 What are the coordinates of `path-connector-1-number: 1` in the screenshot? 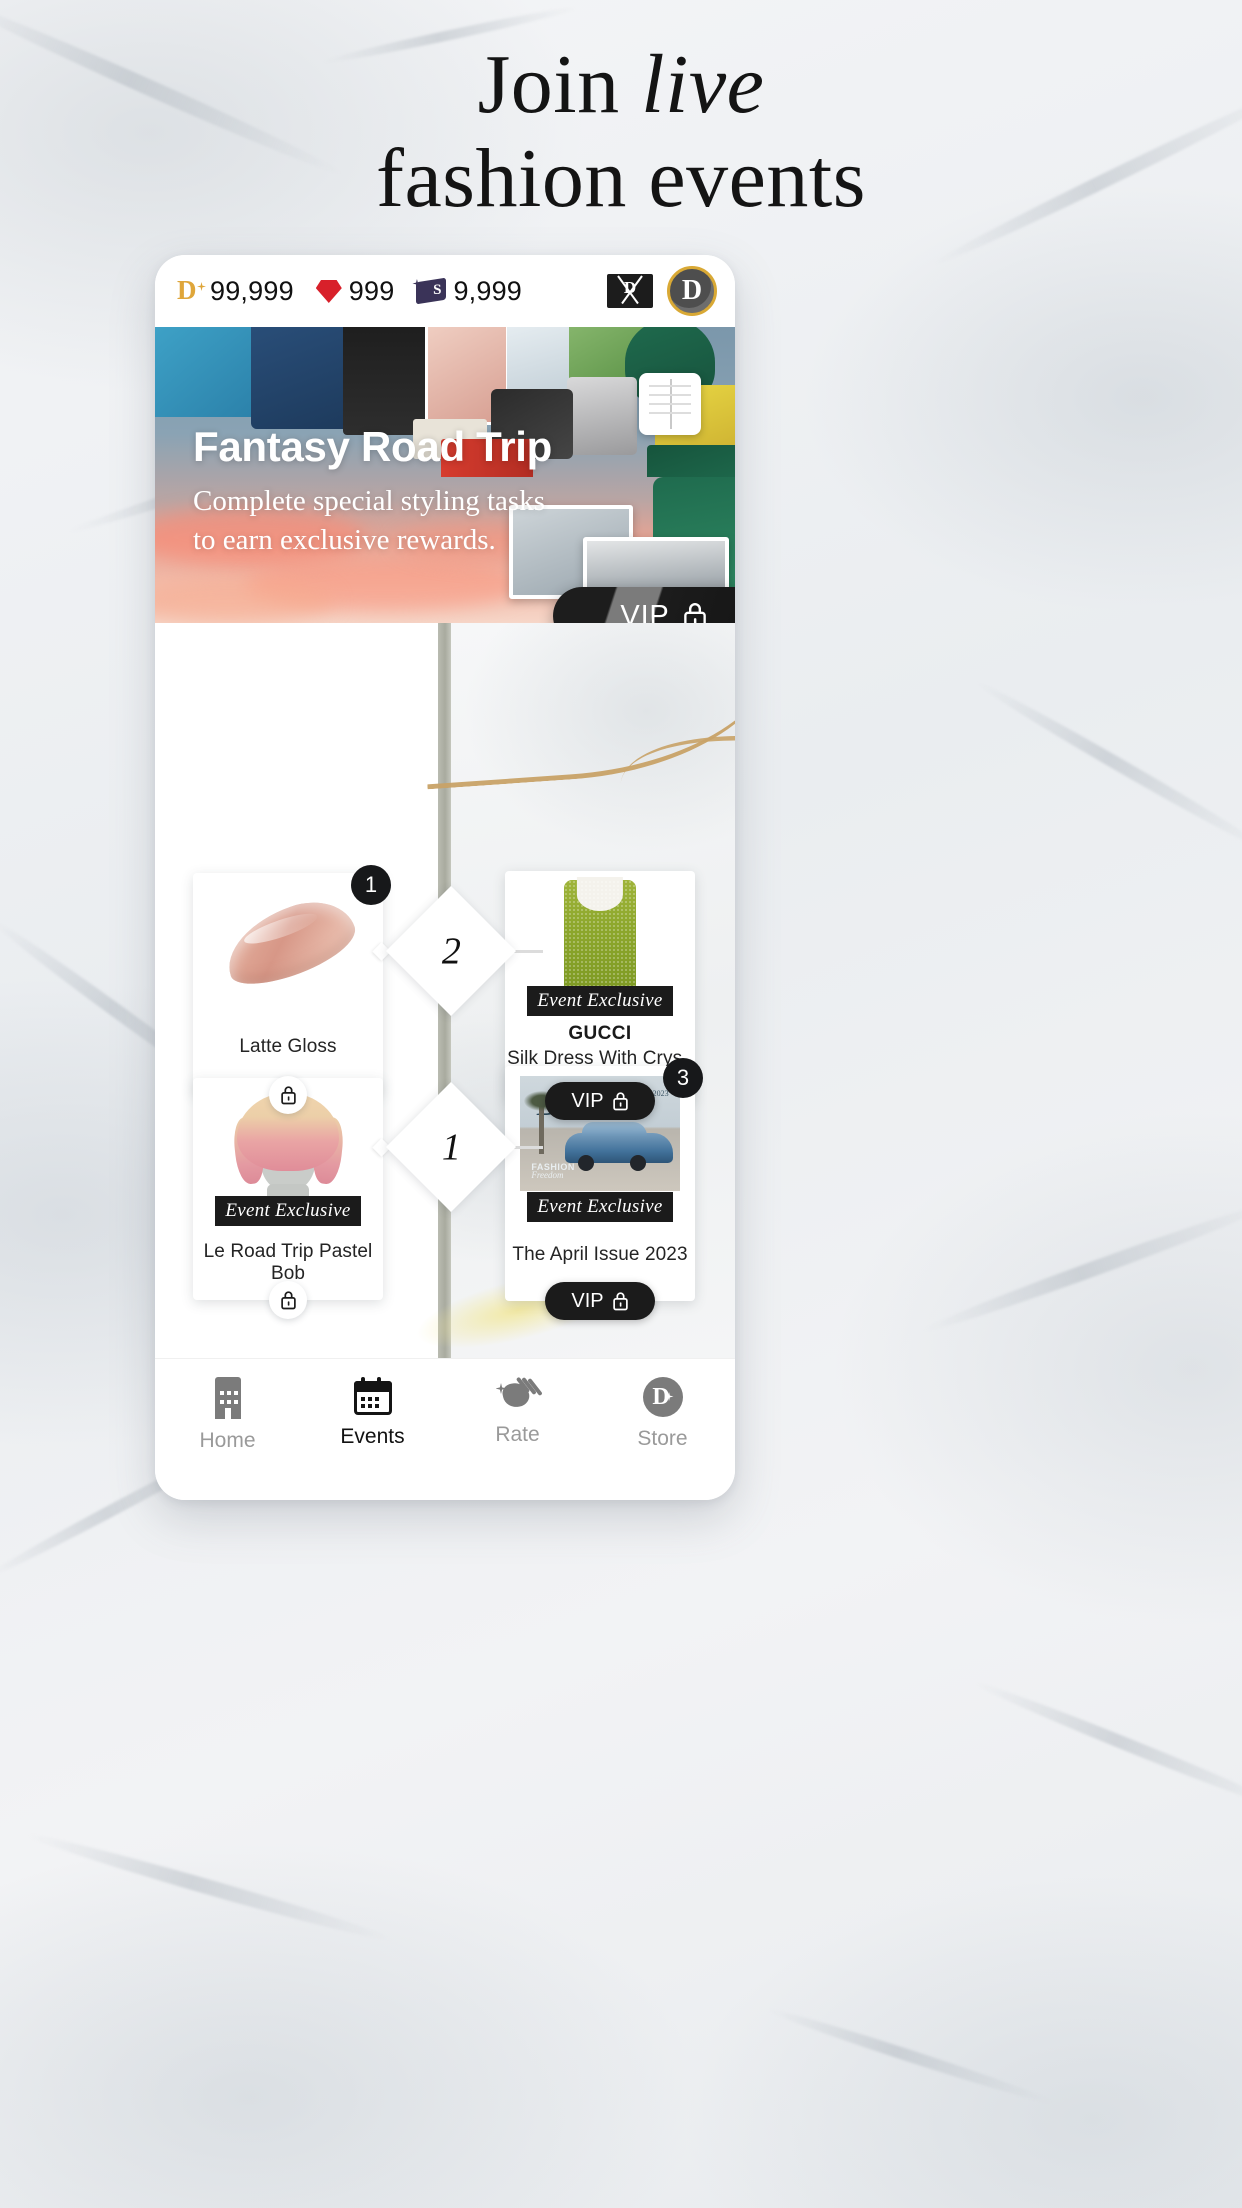 It's located at (451, 1147).